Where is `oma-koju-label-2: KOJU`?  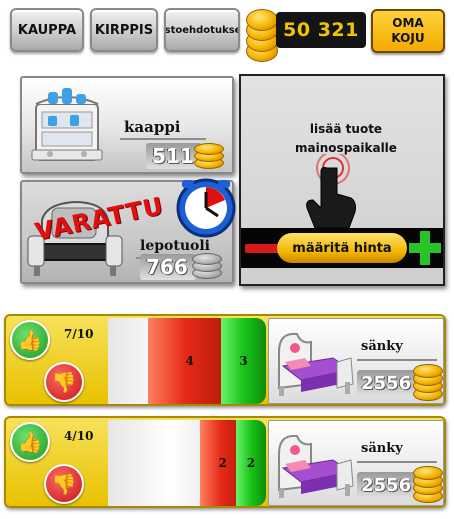
oma-koju-label-2: KOJU is located at coordinates (408, 38).